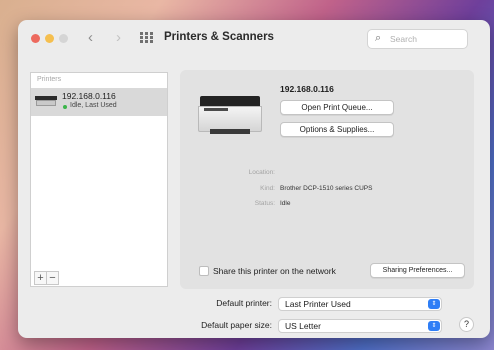  I want to click on search-field: ⌕ Search, so click(417, 39).